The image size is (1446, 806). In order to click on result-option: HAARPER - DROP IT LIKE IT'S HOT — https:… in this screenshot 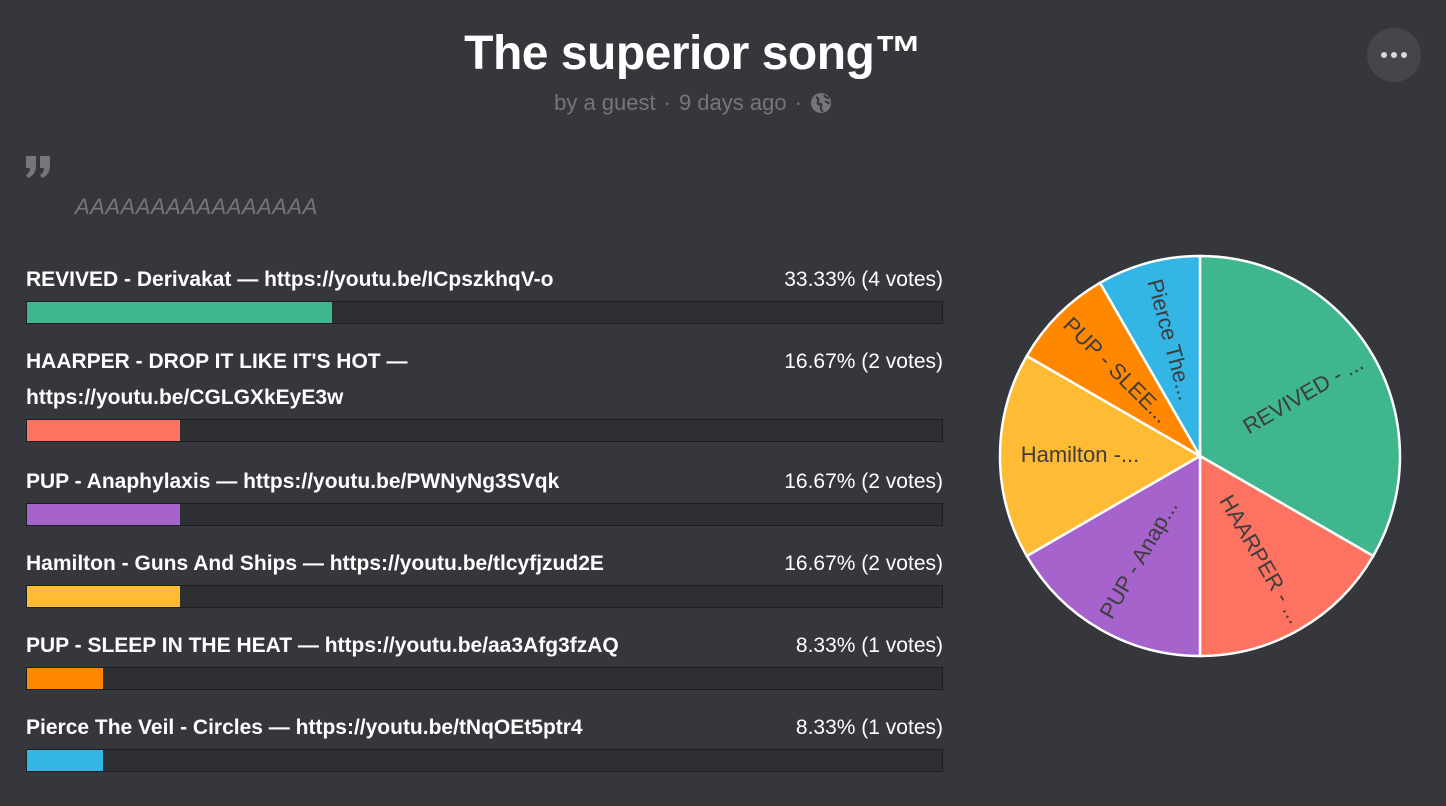, I will do `click(484, 404)`.